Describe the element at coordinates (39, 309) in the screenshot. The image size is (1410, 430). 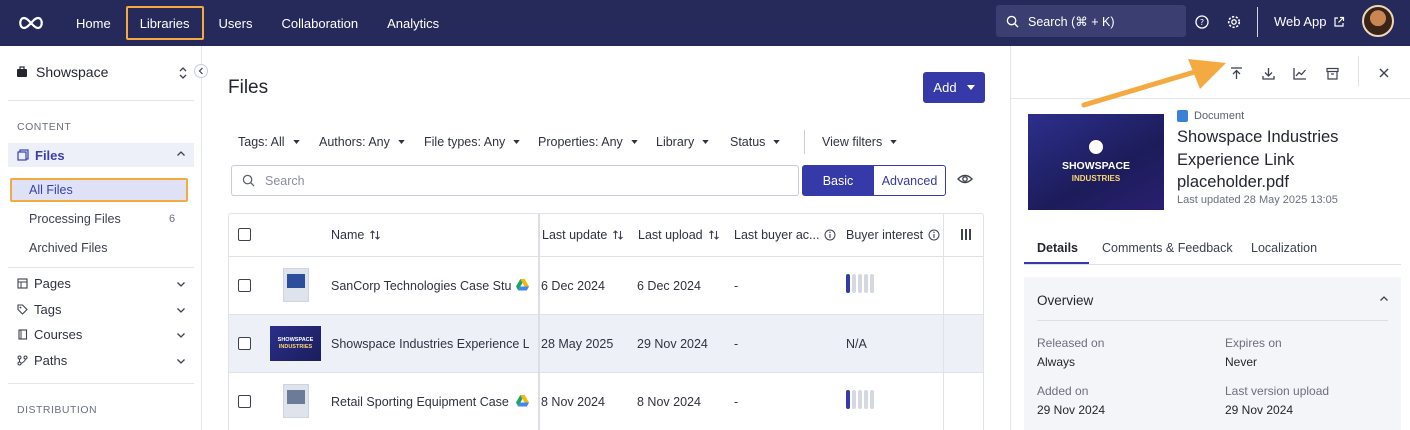
I see `sidebar-item-tags: Tags` at that location.